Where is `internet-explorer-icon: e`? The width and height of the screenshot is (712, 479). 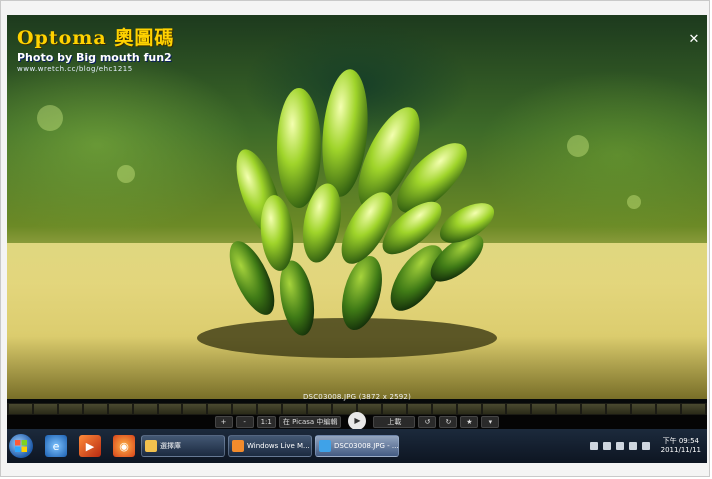 internet-explorer-icon: e is located at coordinates (56, 446).